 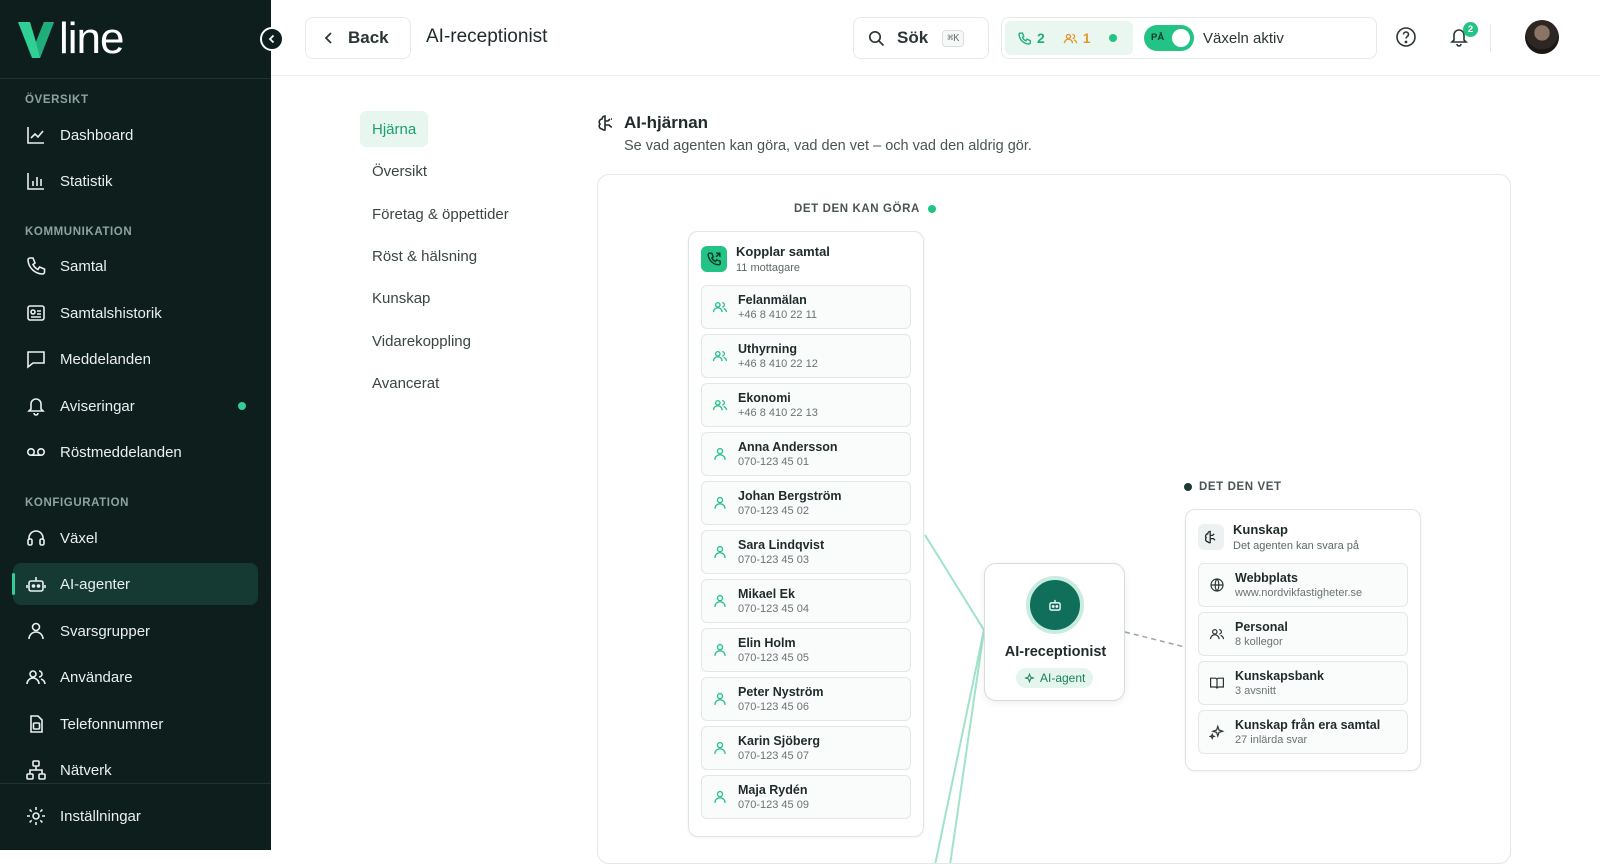 I want to click on sidebar-item-installningar: Inställningar, so click(x=135, y=816).